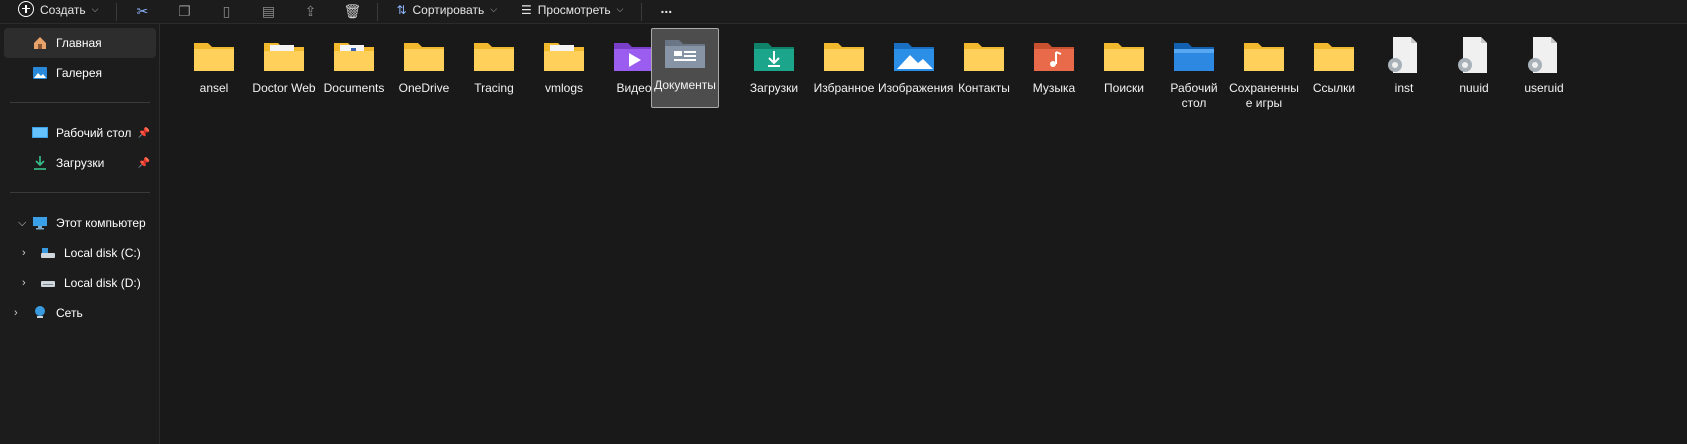 This screenshot has height=444, width=1687. What do you see at coordinates (1334, 88) in the screenshot?
I see `item-label: Ссылки` at bounding box center [1334, 88].